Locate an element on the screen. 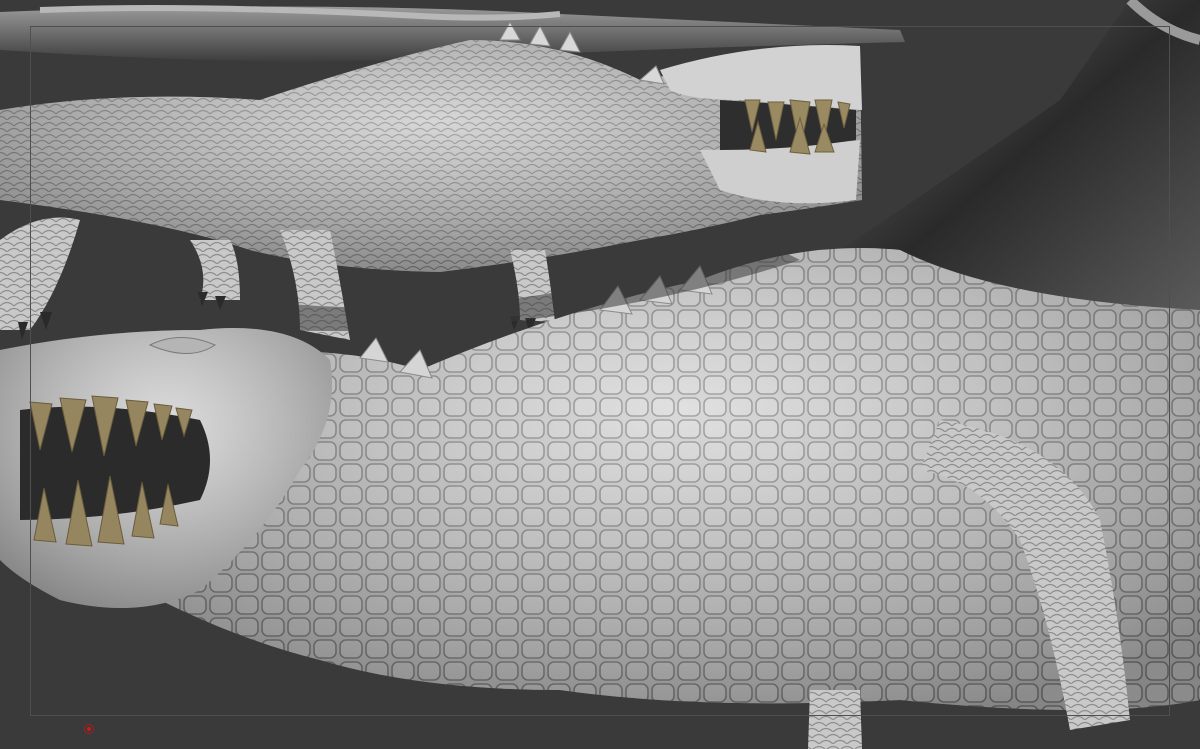 The height and width of the screenshot is (749, 1200). red-circle-icon is located at coordinates (89, 729).